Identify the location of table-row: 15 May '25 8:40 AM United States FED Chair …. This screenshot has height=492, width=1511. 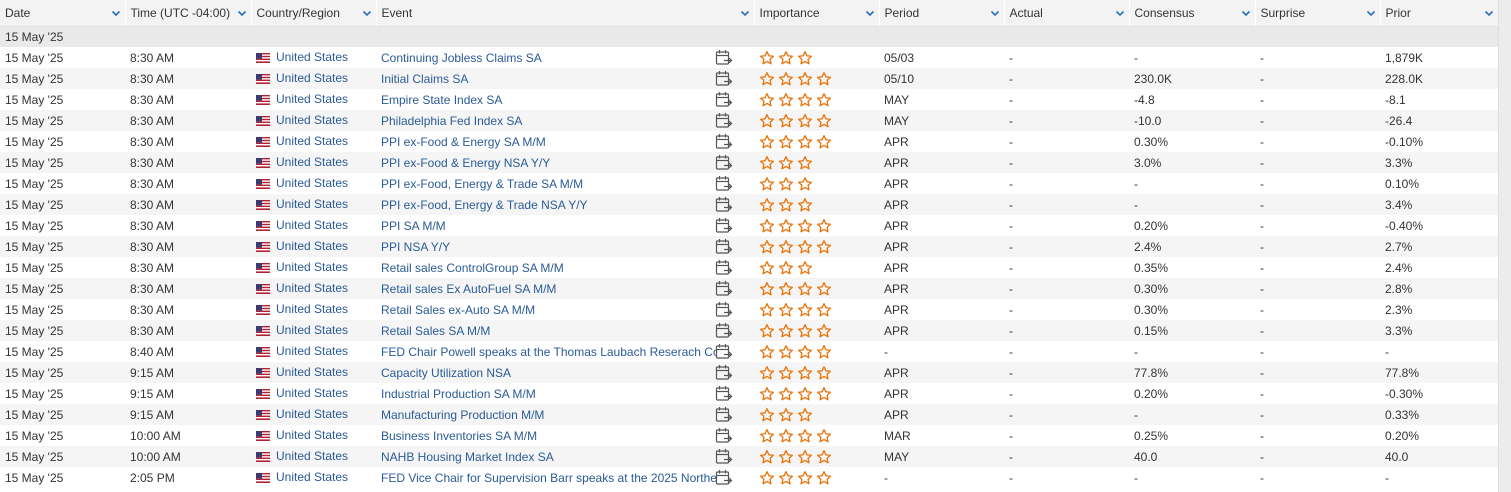
(749, 351).